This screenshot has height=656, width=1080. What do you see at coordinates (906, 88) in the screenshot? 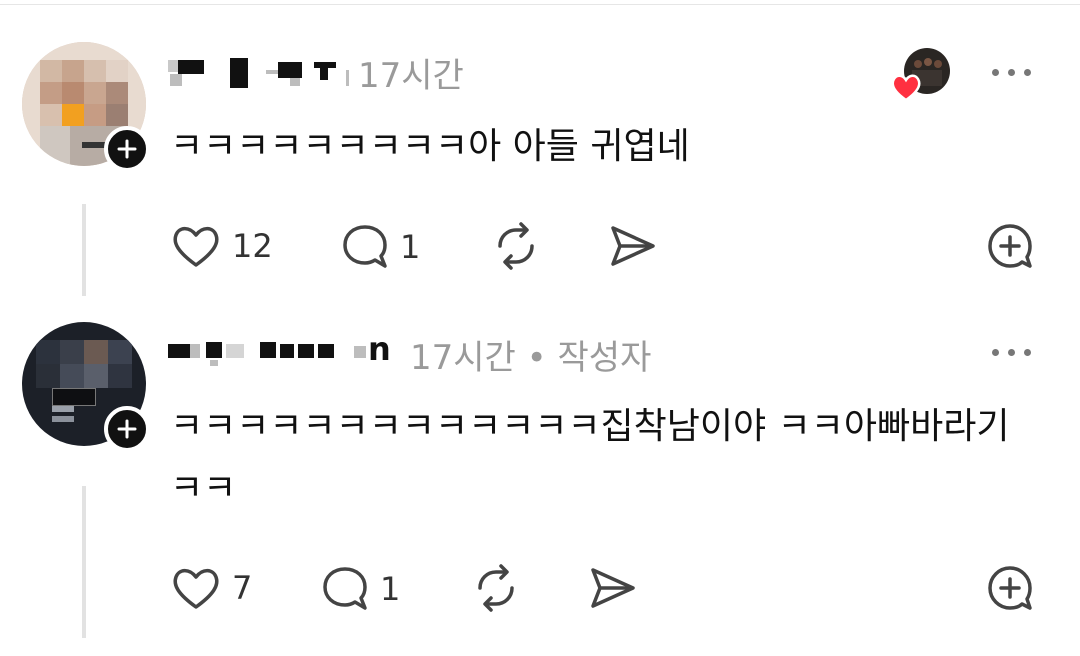
I see `heart-filled-icon` at bounding box center [906, 88].